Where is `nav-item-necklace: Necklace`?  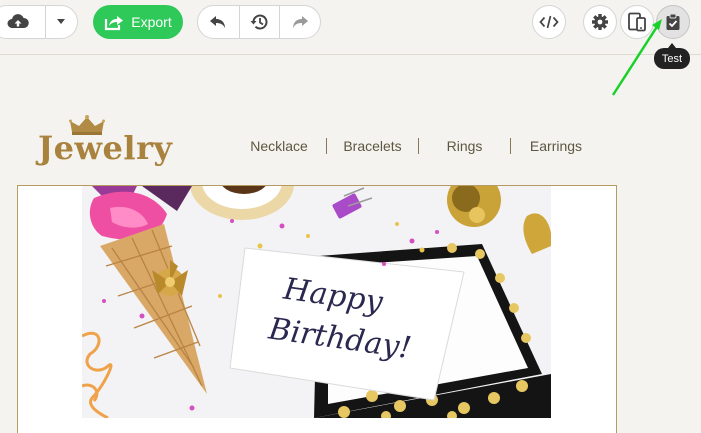 nav-item-necklace: Necklace is located at coordinates (279, 146).